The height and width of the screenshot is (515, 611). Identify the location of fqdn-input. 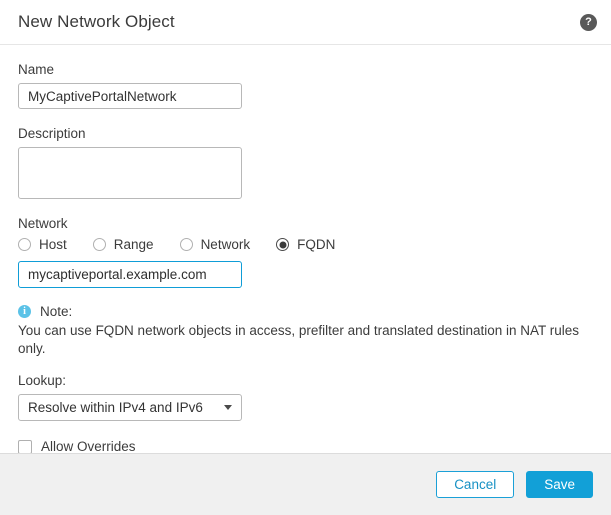
(130, 274).